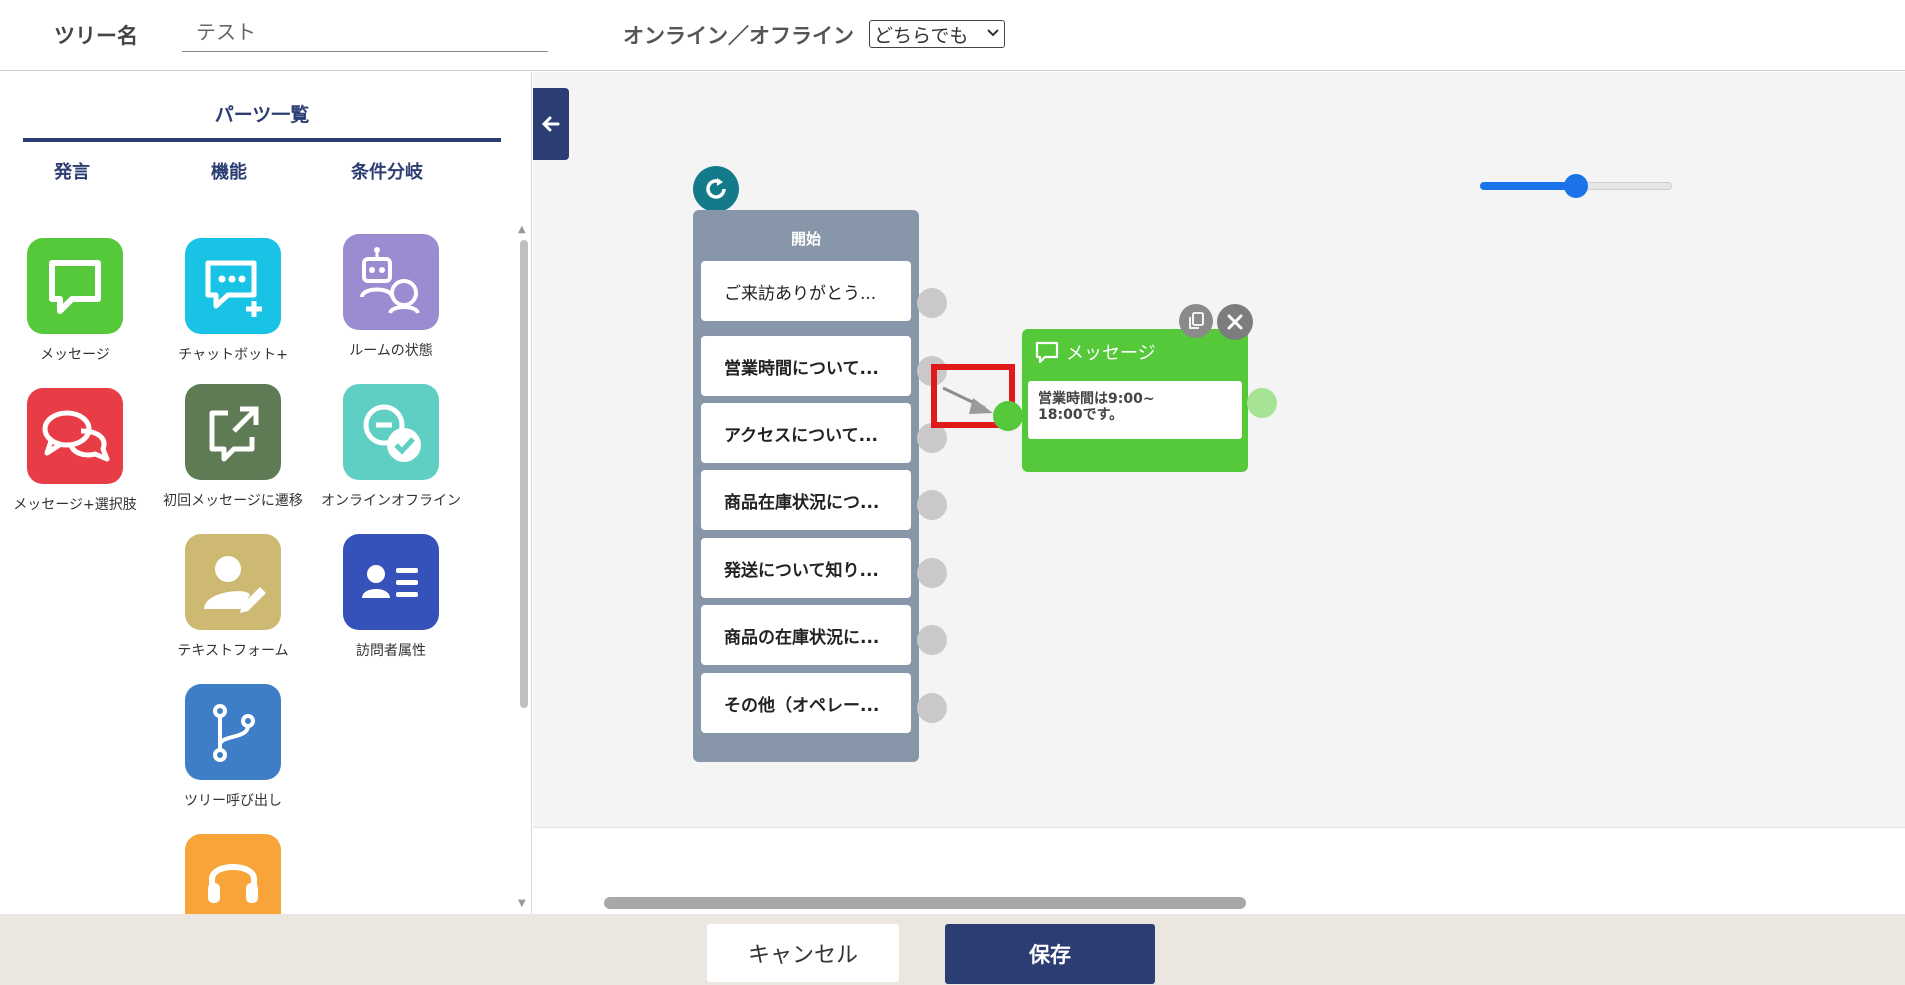 The image size is (1905, 985). I want to click on collapse-sidebar-button, so click(551, 124).